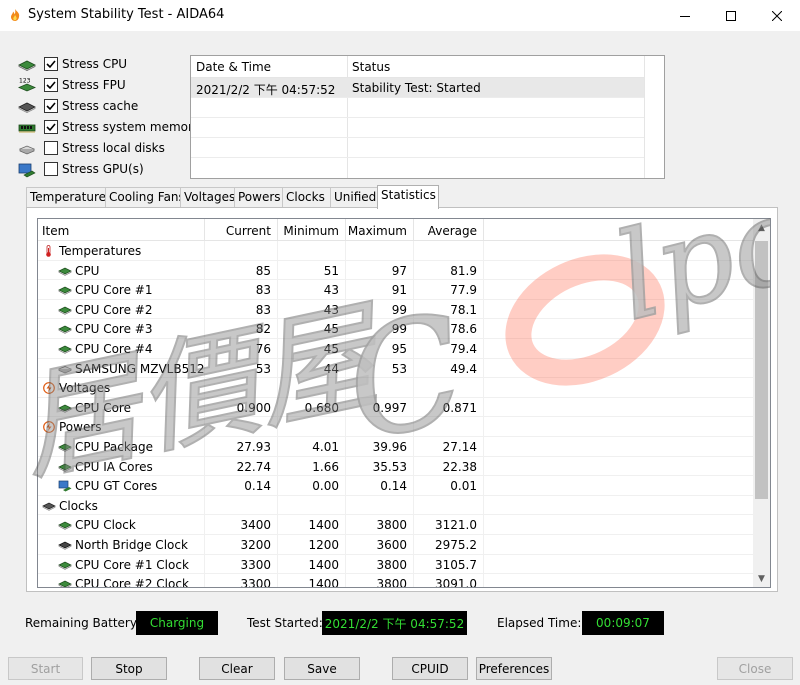 The height and width of the screenshot is (685, 800). Describe the element at coordinates (371, 67) in the screenshot. I see `log-header-status: Status` at that location.